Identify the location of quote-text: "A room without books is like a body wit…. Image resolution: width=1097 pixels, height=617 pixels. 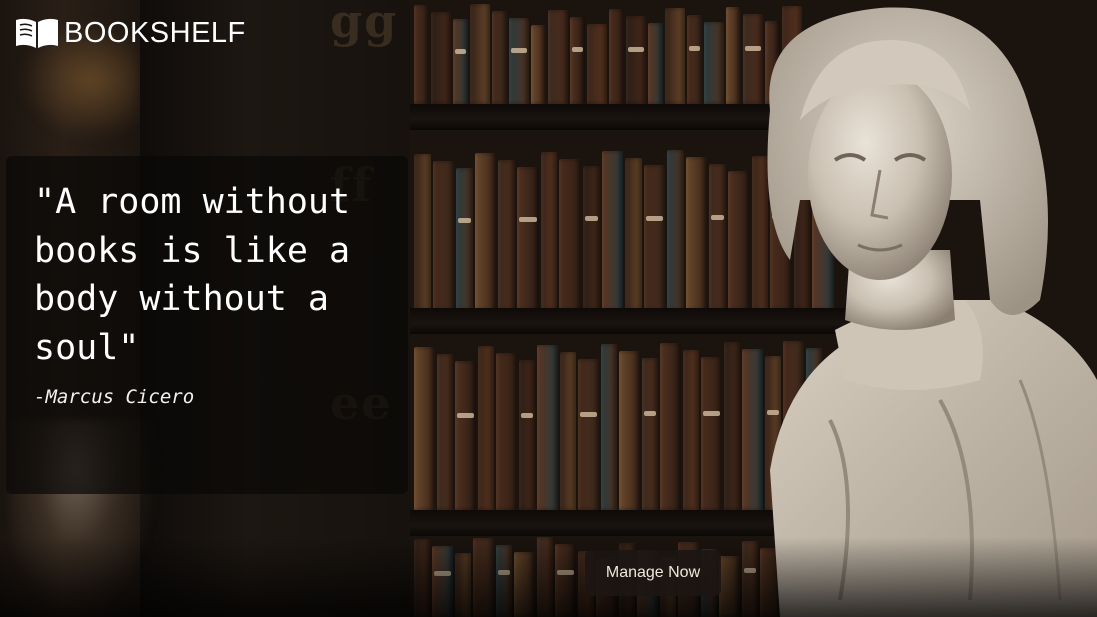
(192, 275).